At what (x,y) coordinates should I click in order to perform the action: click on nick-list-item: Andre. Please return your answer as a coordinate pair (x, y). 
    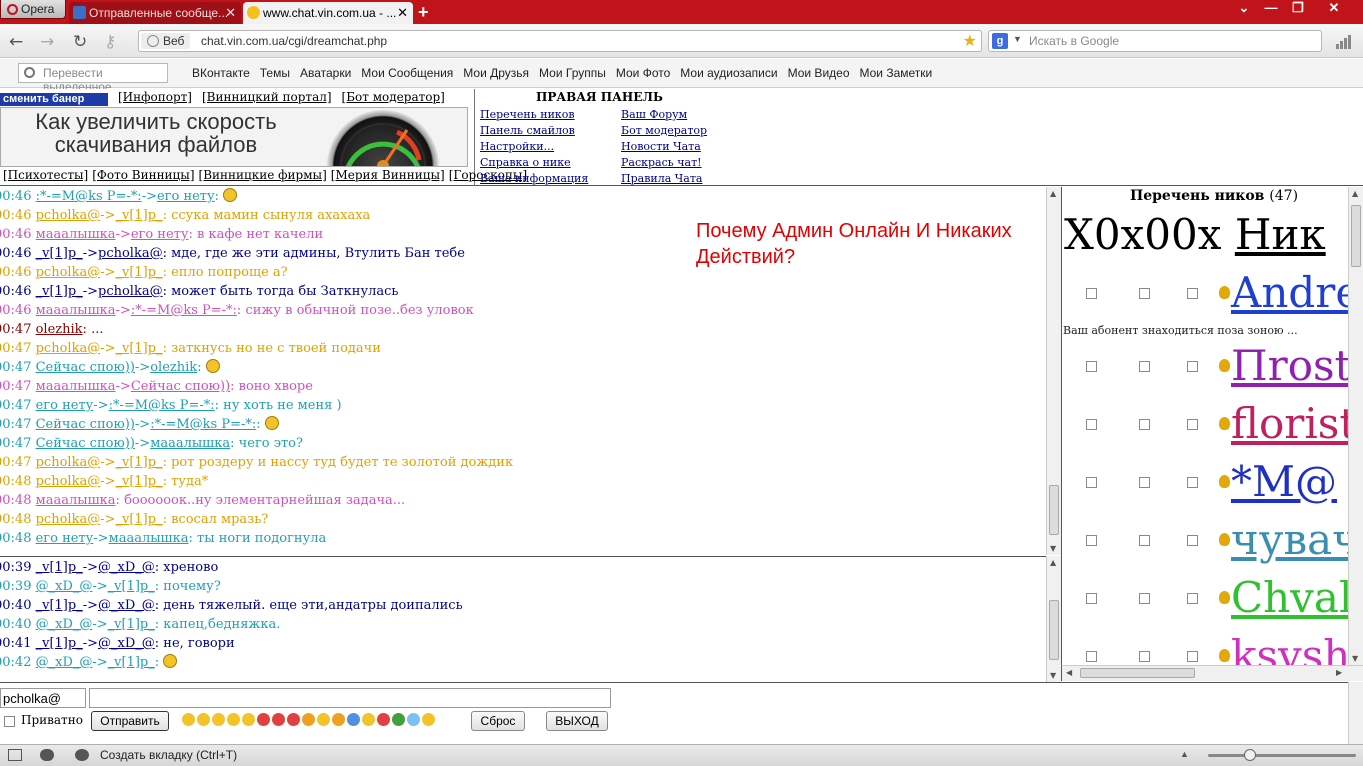
    Looking at the image, I should click on (1205, 294).